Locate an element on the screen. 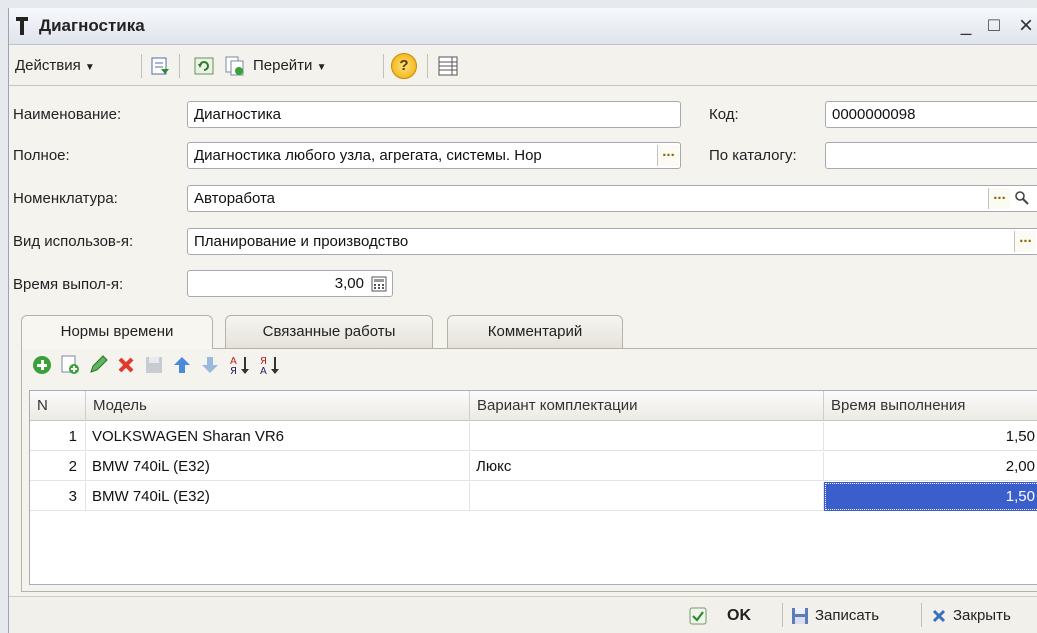  floppy-disk-icon is located at coordinates (800, 616).